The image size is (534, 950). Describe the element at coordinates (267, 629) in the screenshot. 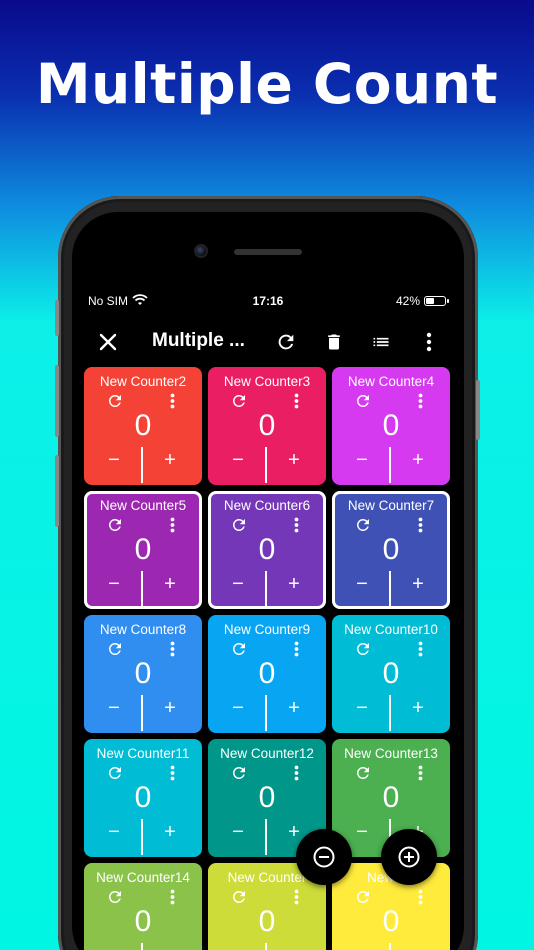

I see `counter-name: New Counter9` at that location.